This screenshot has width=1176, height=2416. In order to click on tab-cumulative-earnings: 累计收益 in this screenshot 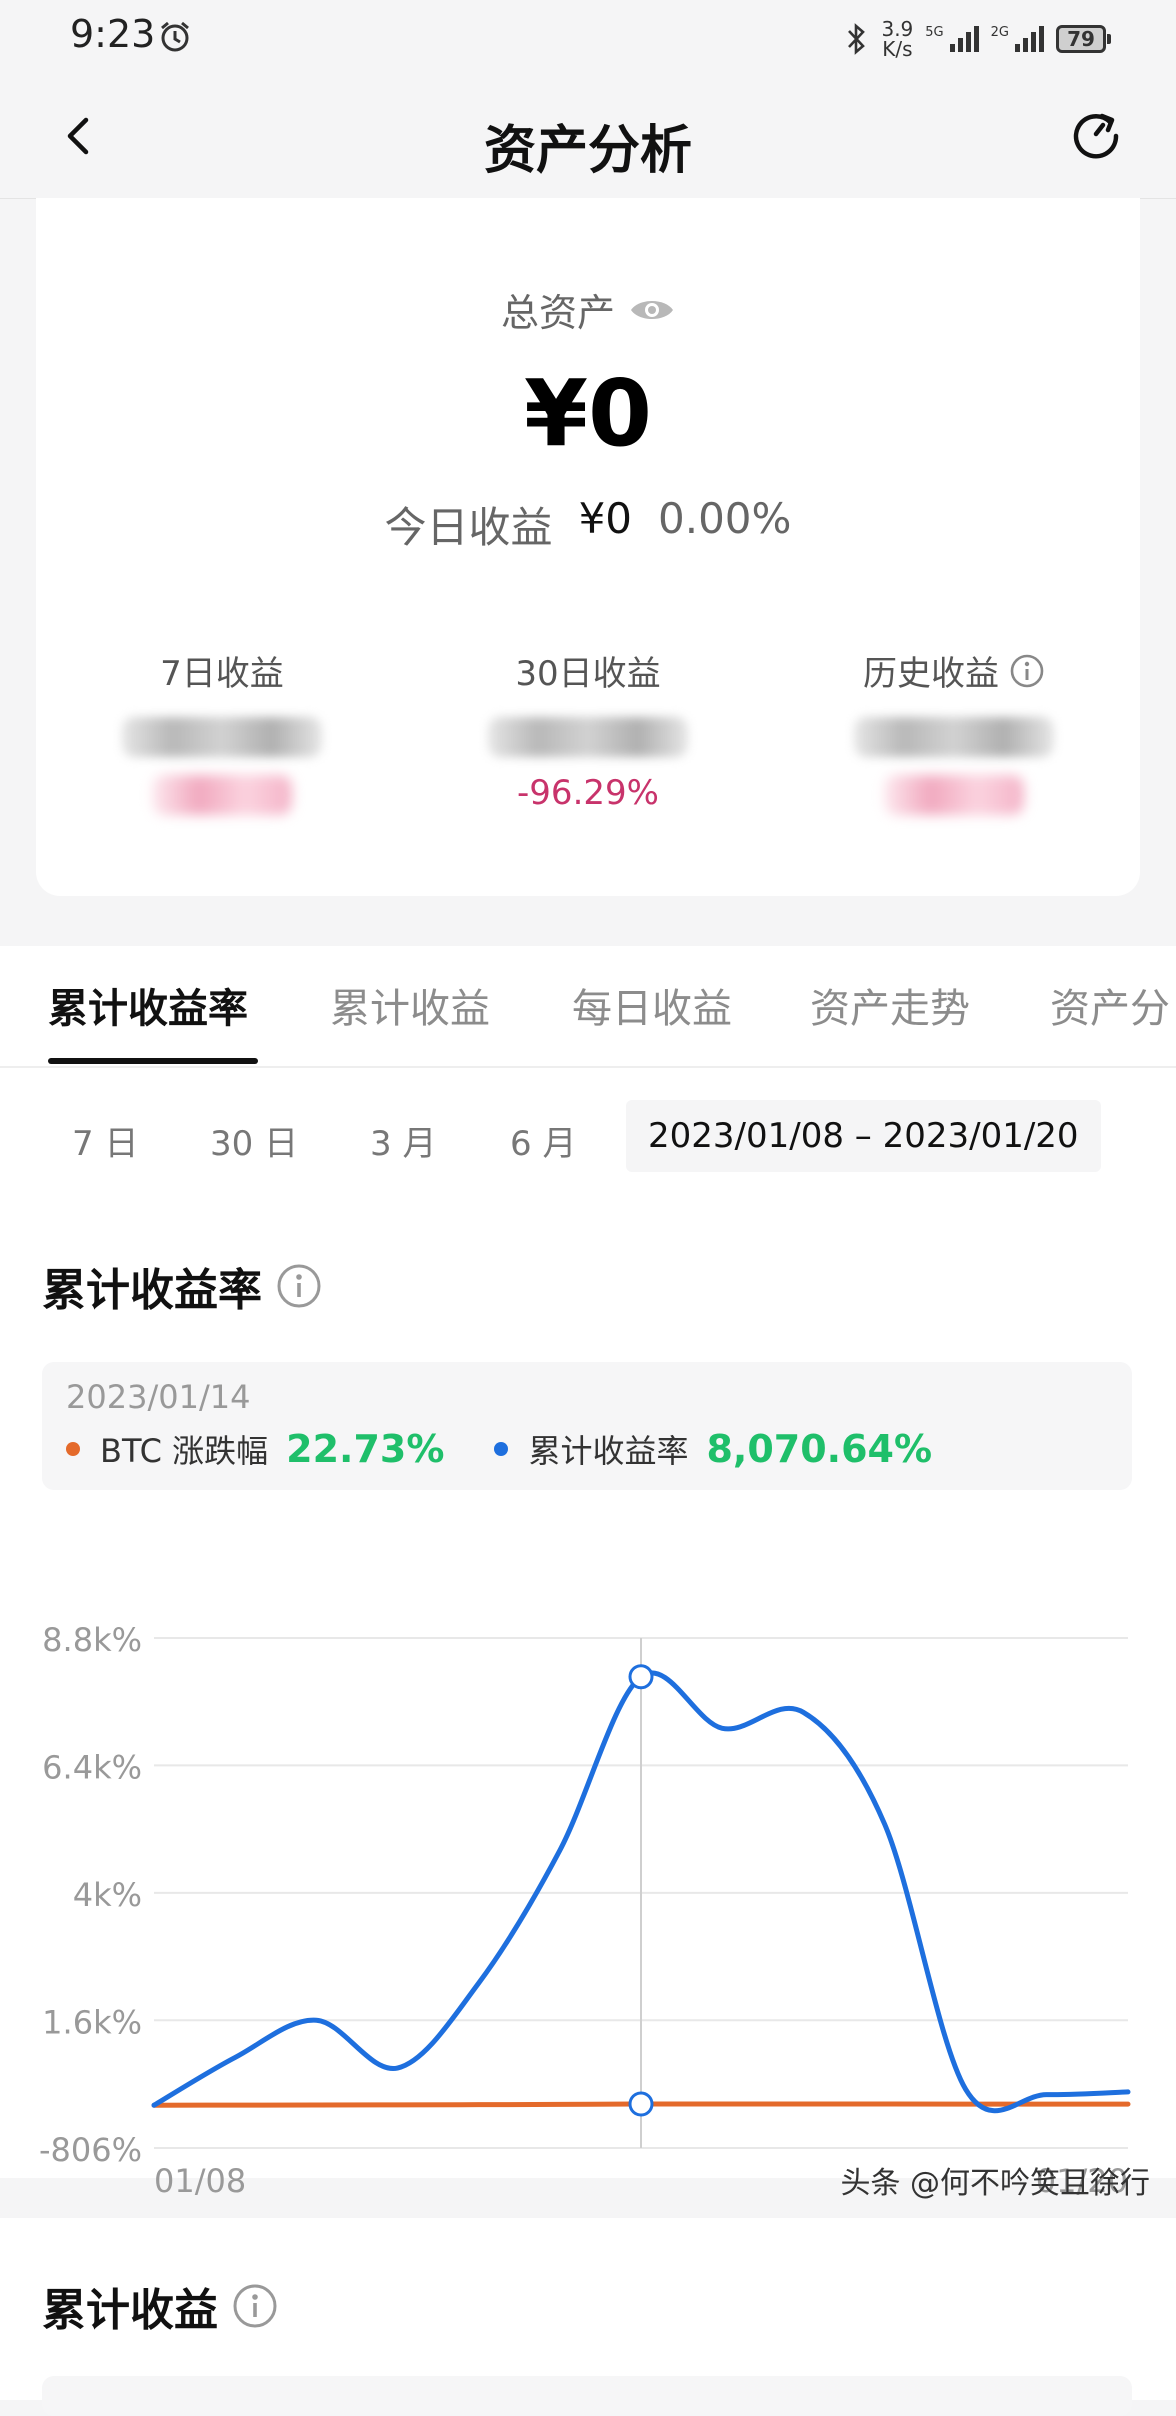, I will do `click(410, 1005)`.